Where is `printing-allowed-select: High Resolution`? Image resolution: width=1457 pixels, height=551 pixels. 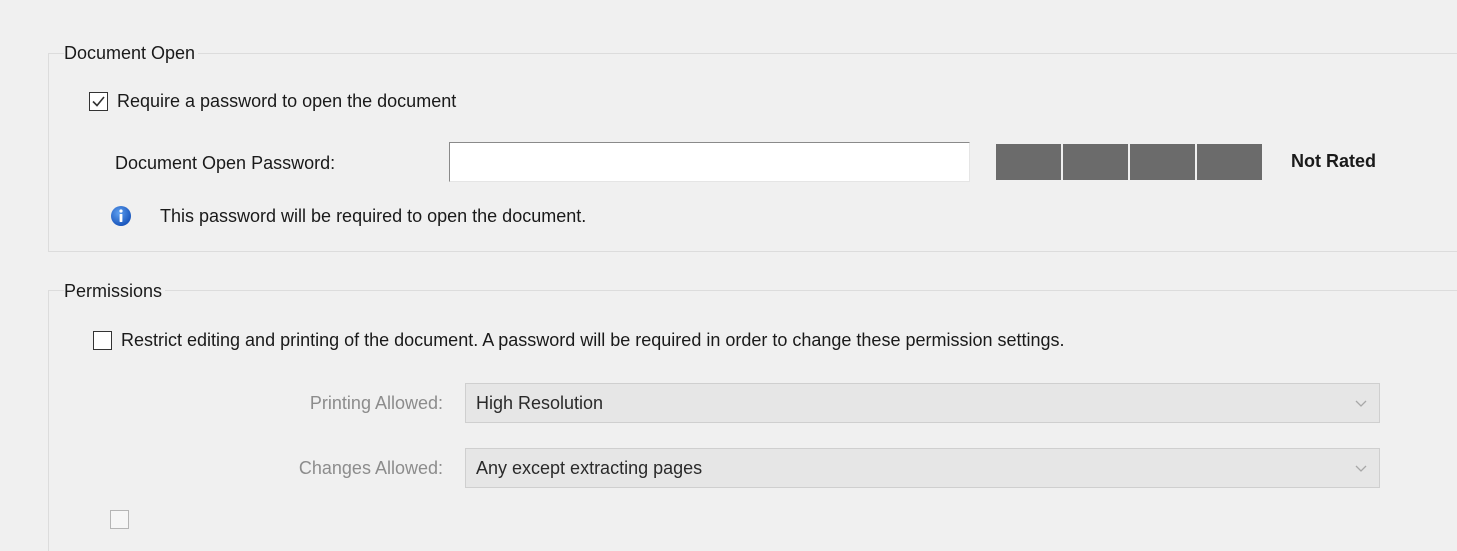 printing-allowed-select: High Resolution is located at coordinates (922, 403).